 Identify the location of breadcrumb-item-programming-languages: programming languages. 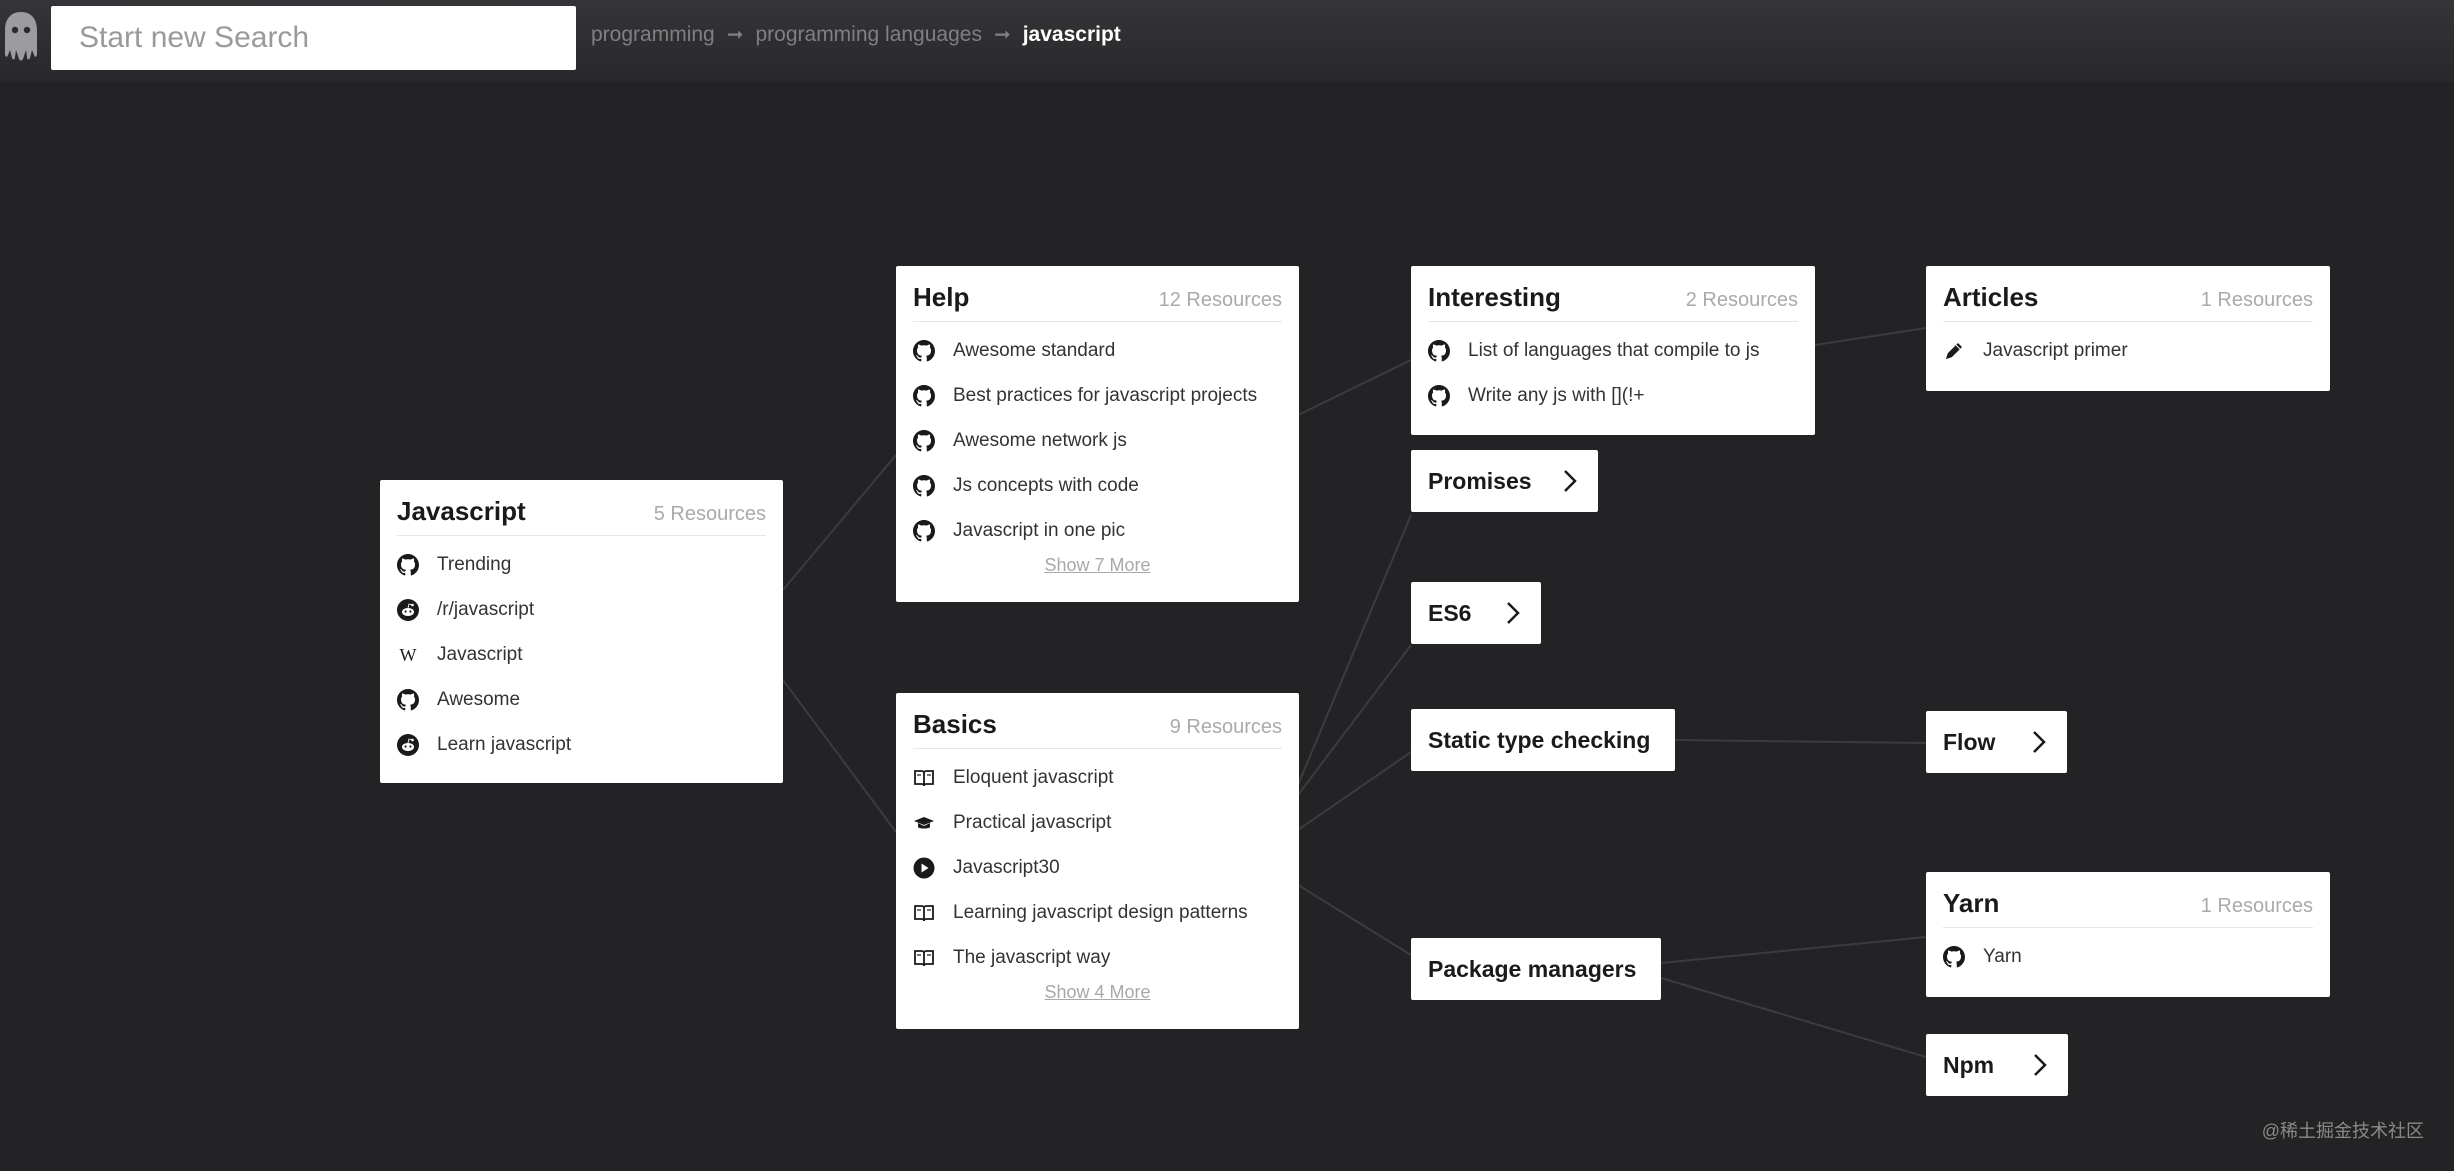
(868, 35).